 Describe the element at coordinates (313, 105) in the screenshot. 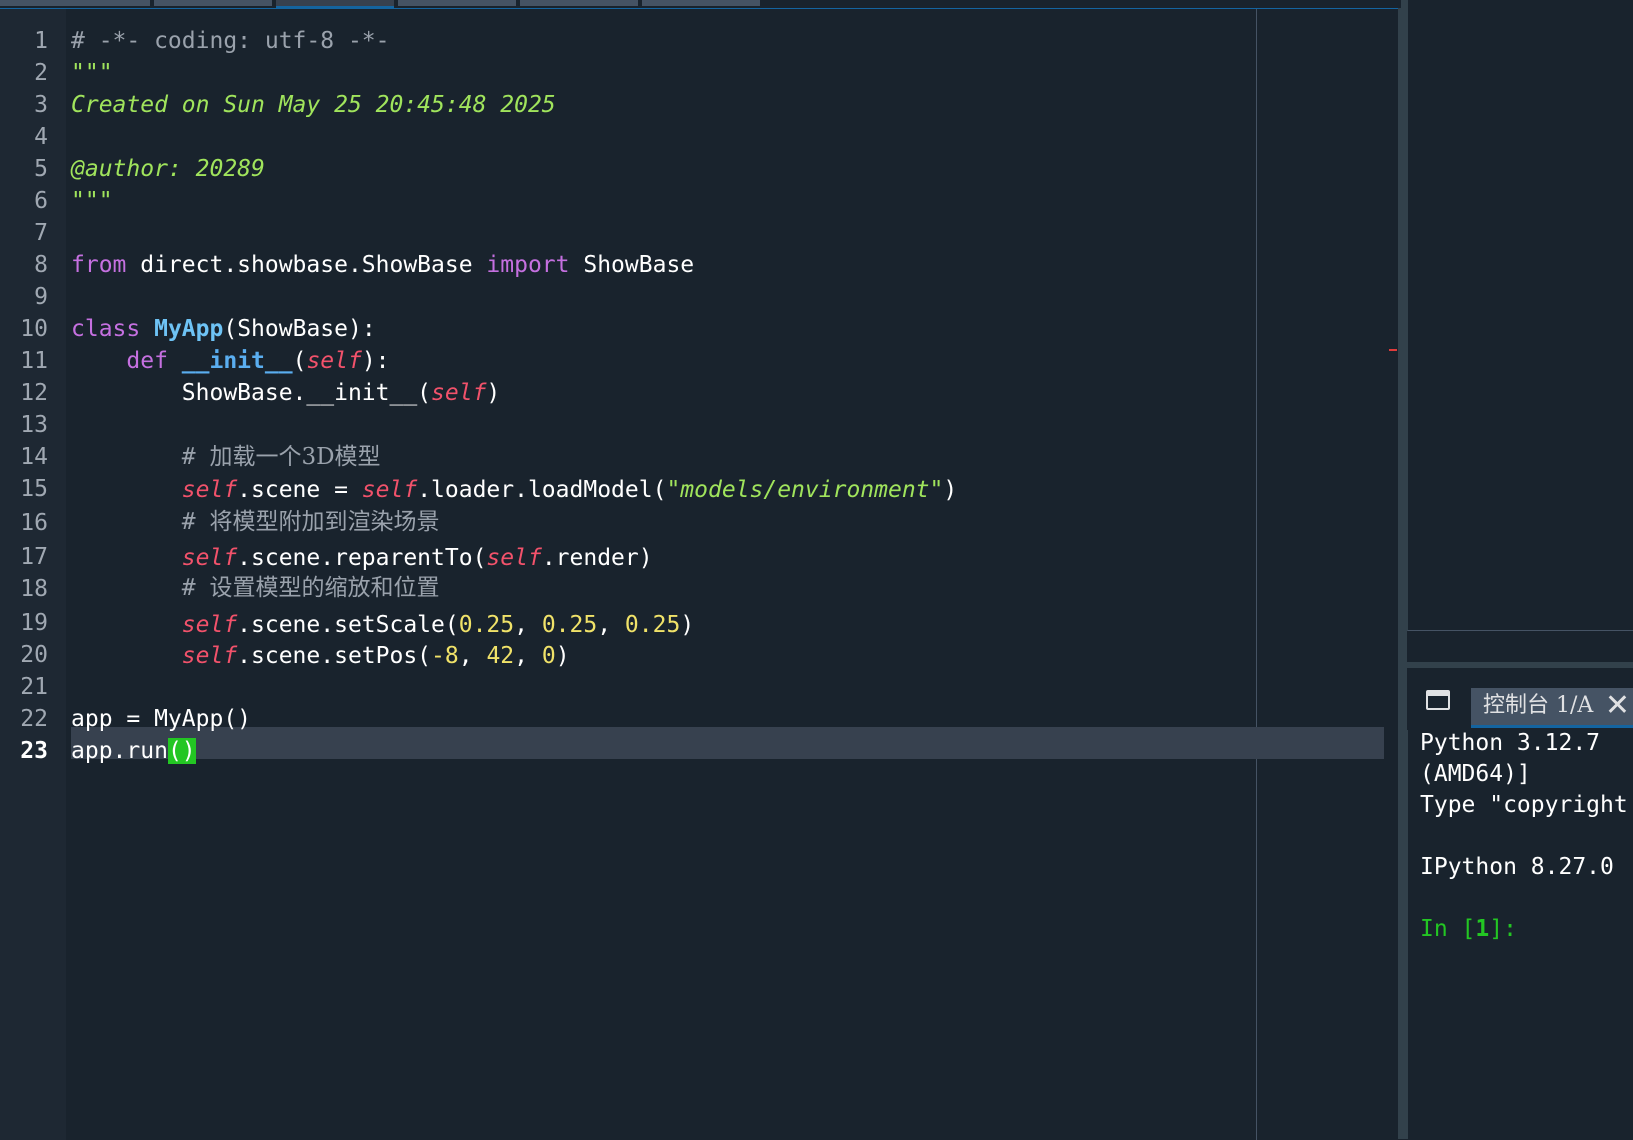

I see `docstring: Created on Sun May 25 20:45:48 2025` at that location.